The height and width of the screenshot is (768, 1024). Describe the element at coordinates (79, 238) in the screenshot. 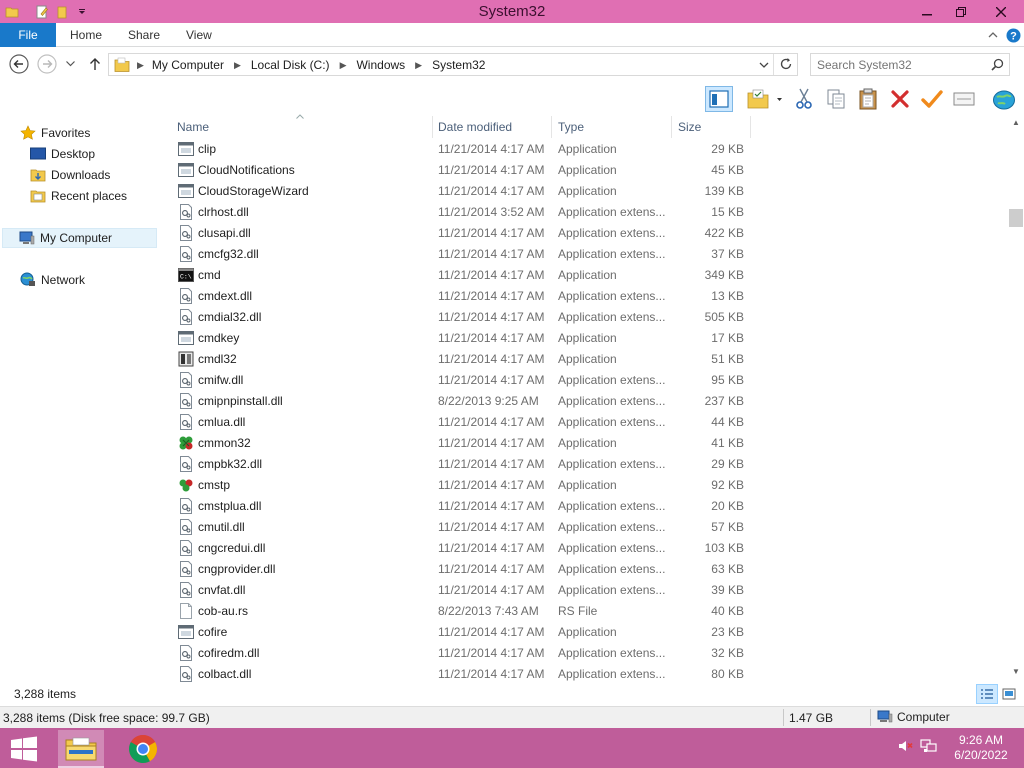

I see `nav-my-computer: My Computer` at that location.